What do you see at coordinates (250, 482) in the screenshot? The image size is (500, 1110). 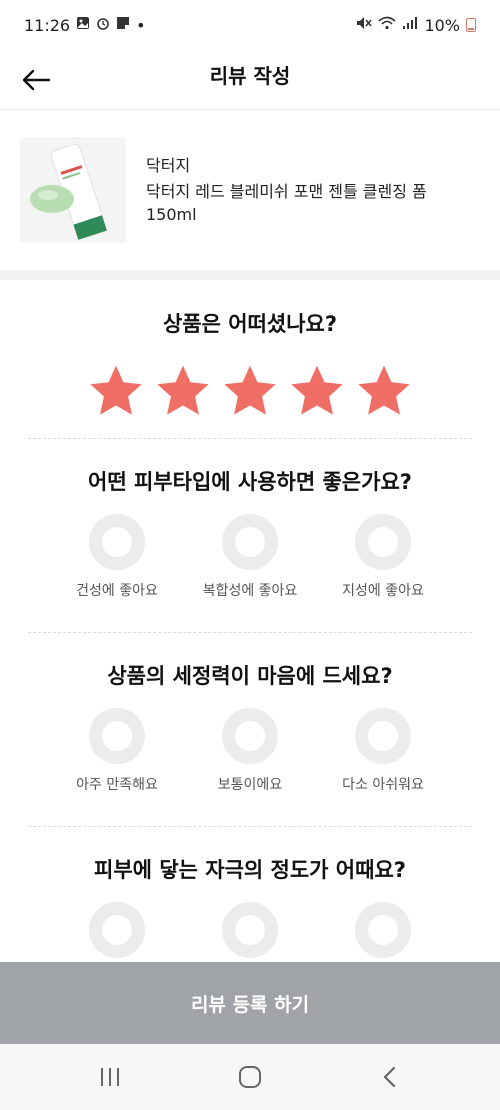 I see `question-skin-type: 어떤 피부타입에 사용하면 좋은가요?` at bounding box center [250, 482].